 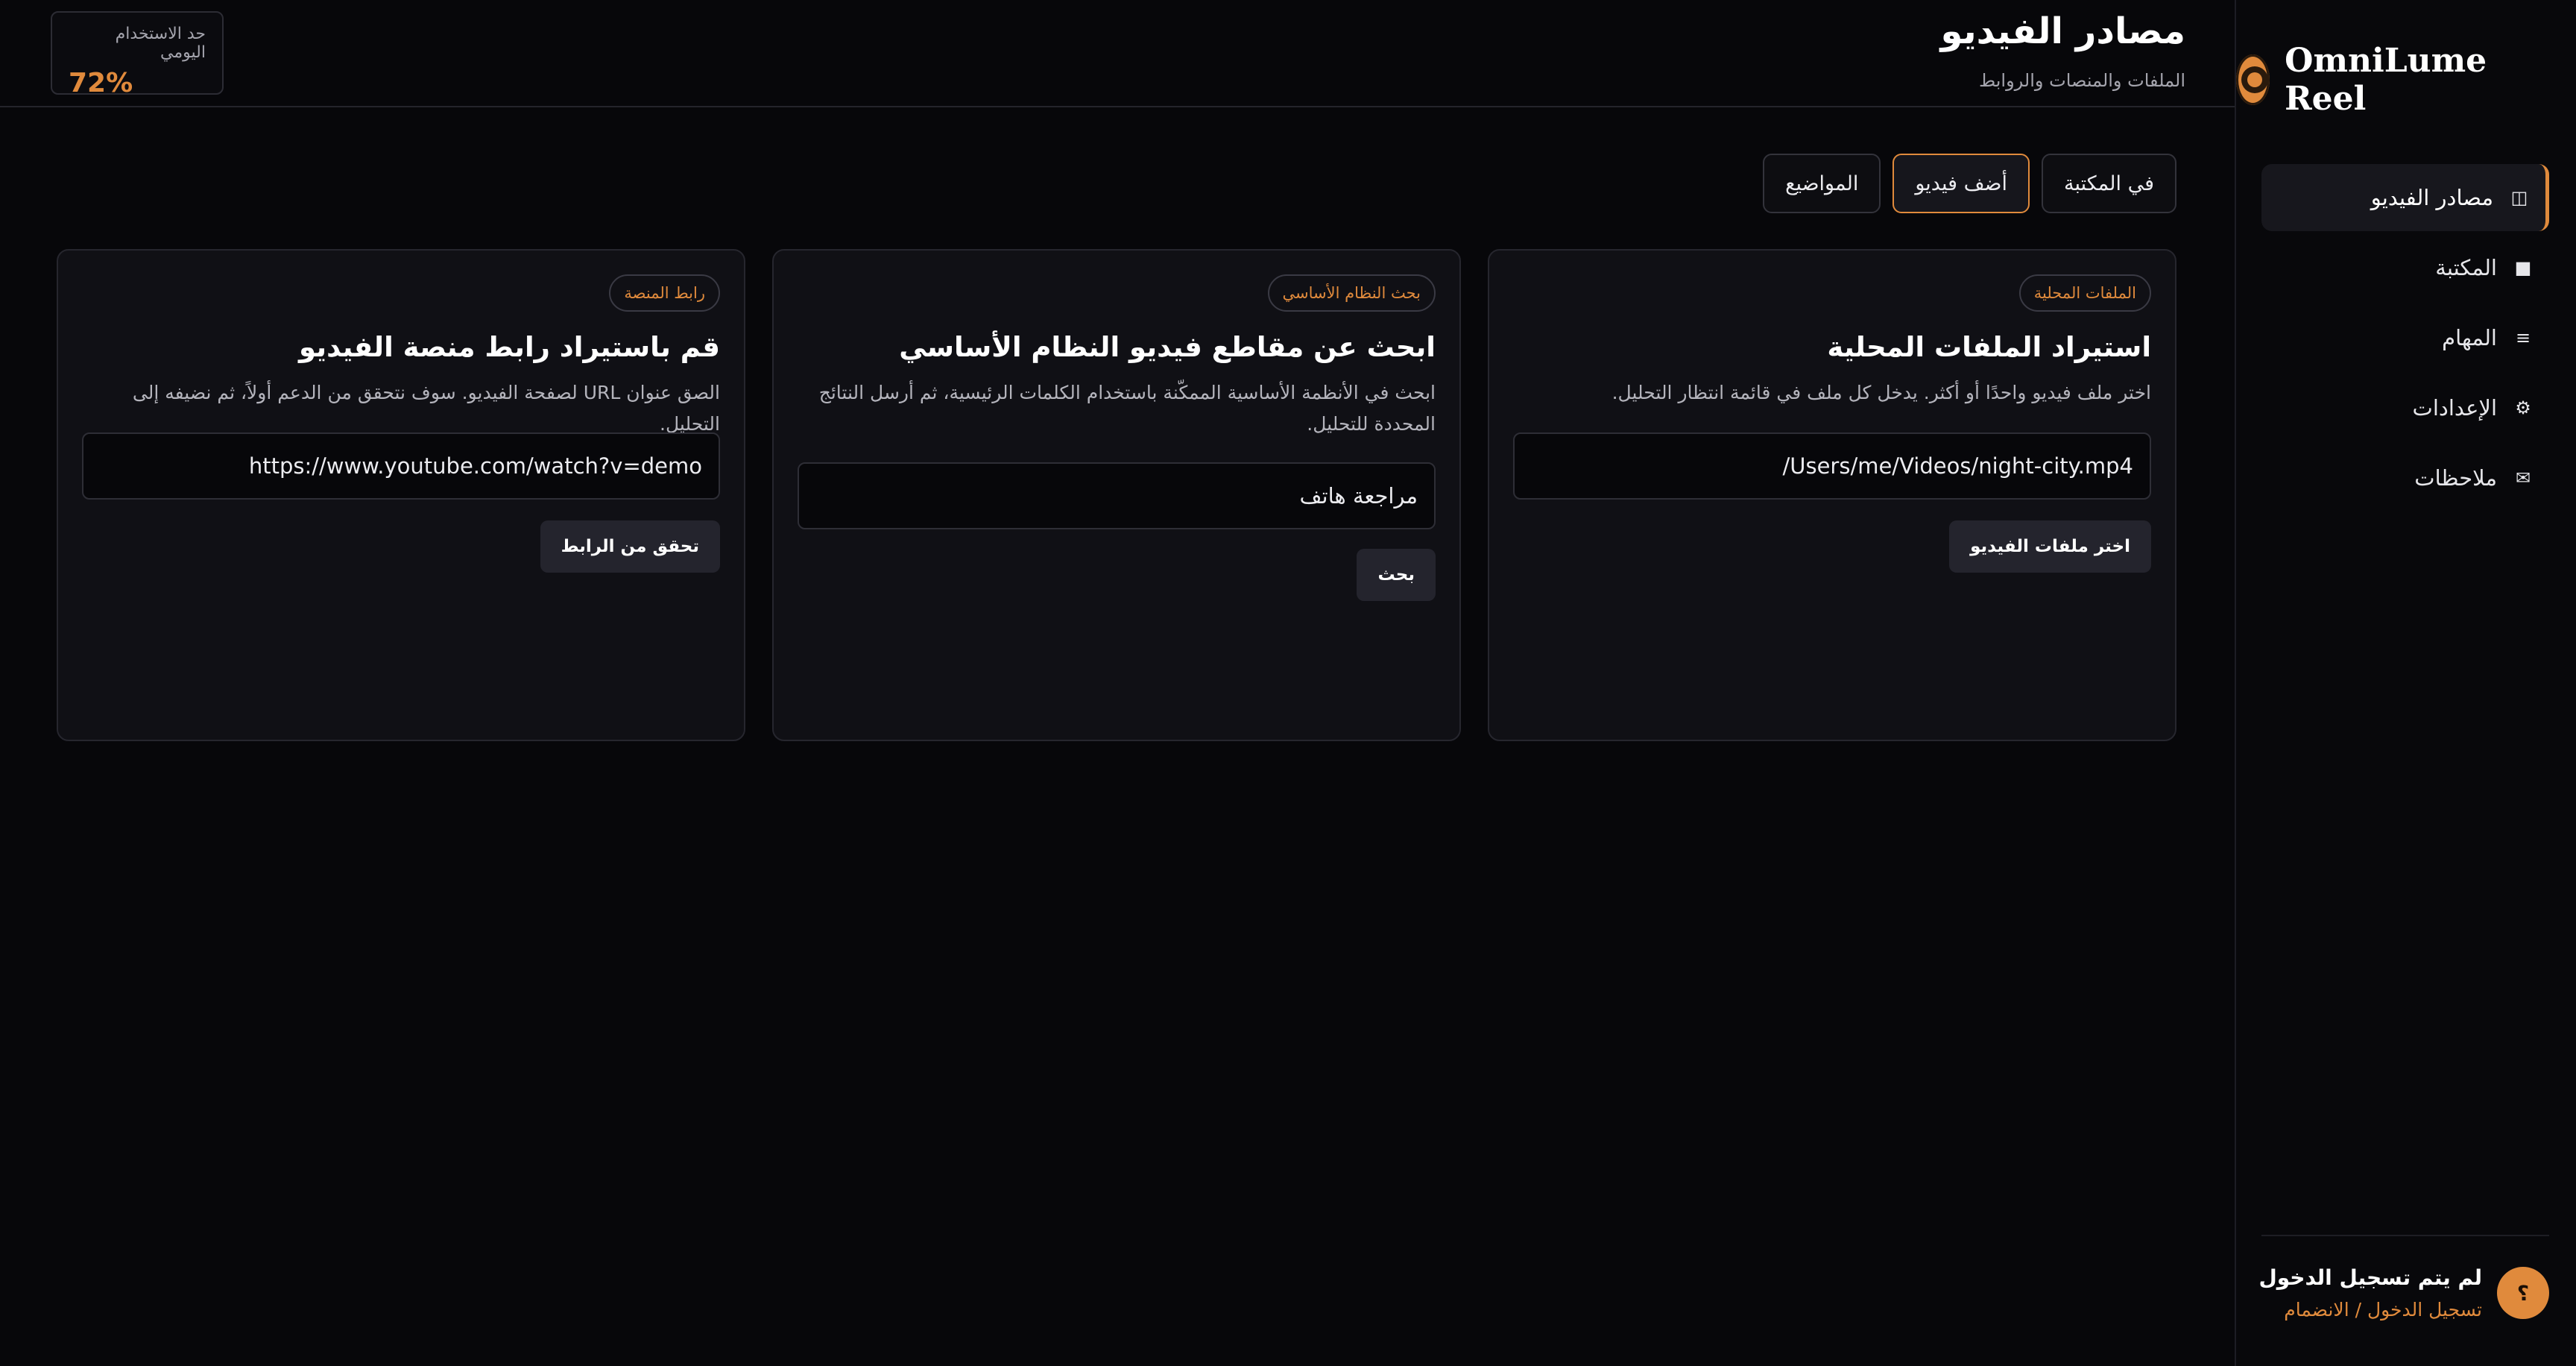 What do you see at coordinates (2081, 80) in the screenshot?
I see `page-subtitle: الملفات والمنصات والروابط` at bounding box center [2081, 80].